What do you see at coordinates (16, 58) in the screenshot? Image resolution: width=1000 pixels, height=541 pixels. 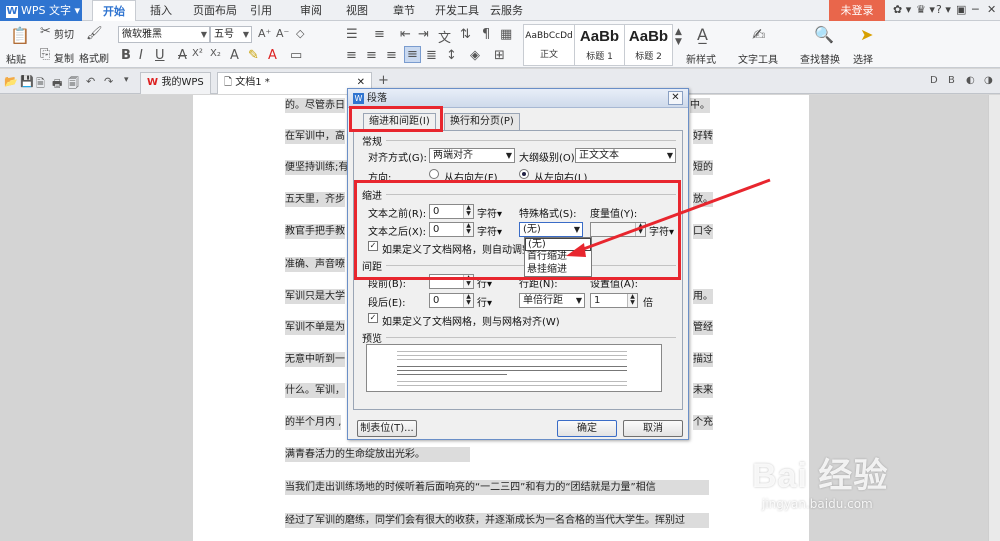 I see `paste-label: 粘贴` at bounding box center [16, 58].